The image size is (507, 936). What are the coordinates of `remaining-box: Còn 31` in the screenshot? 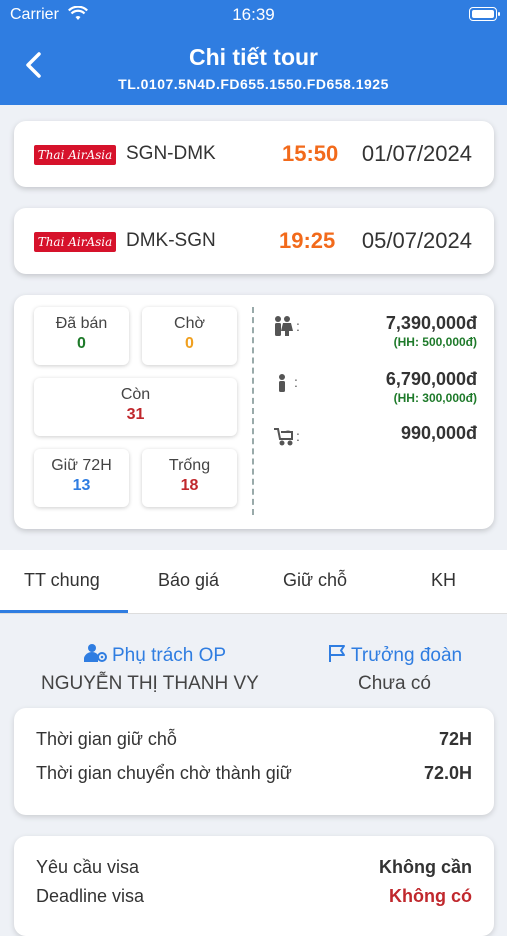 It's located at (135, 407).